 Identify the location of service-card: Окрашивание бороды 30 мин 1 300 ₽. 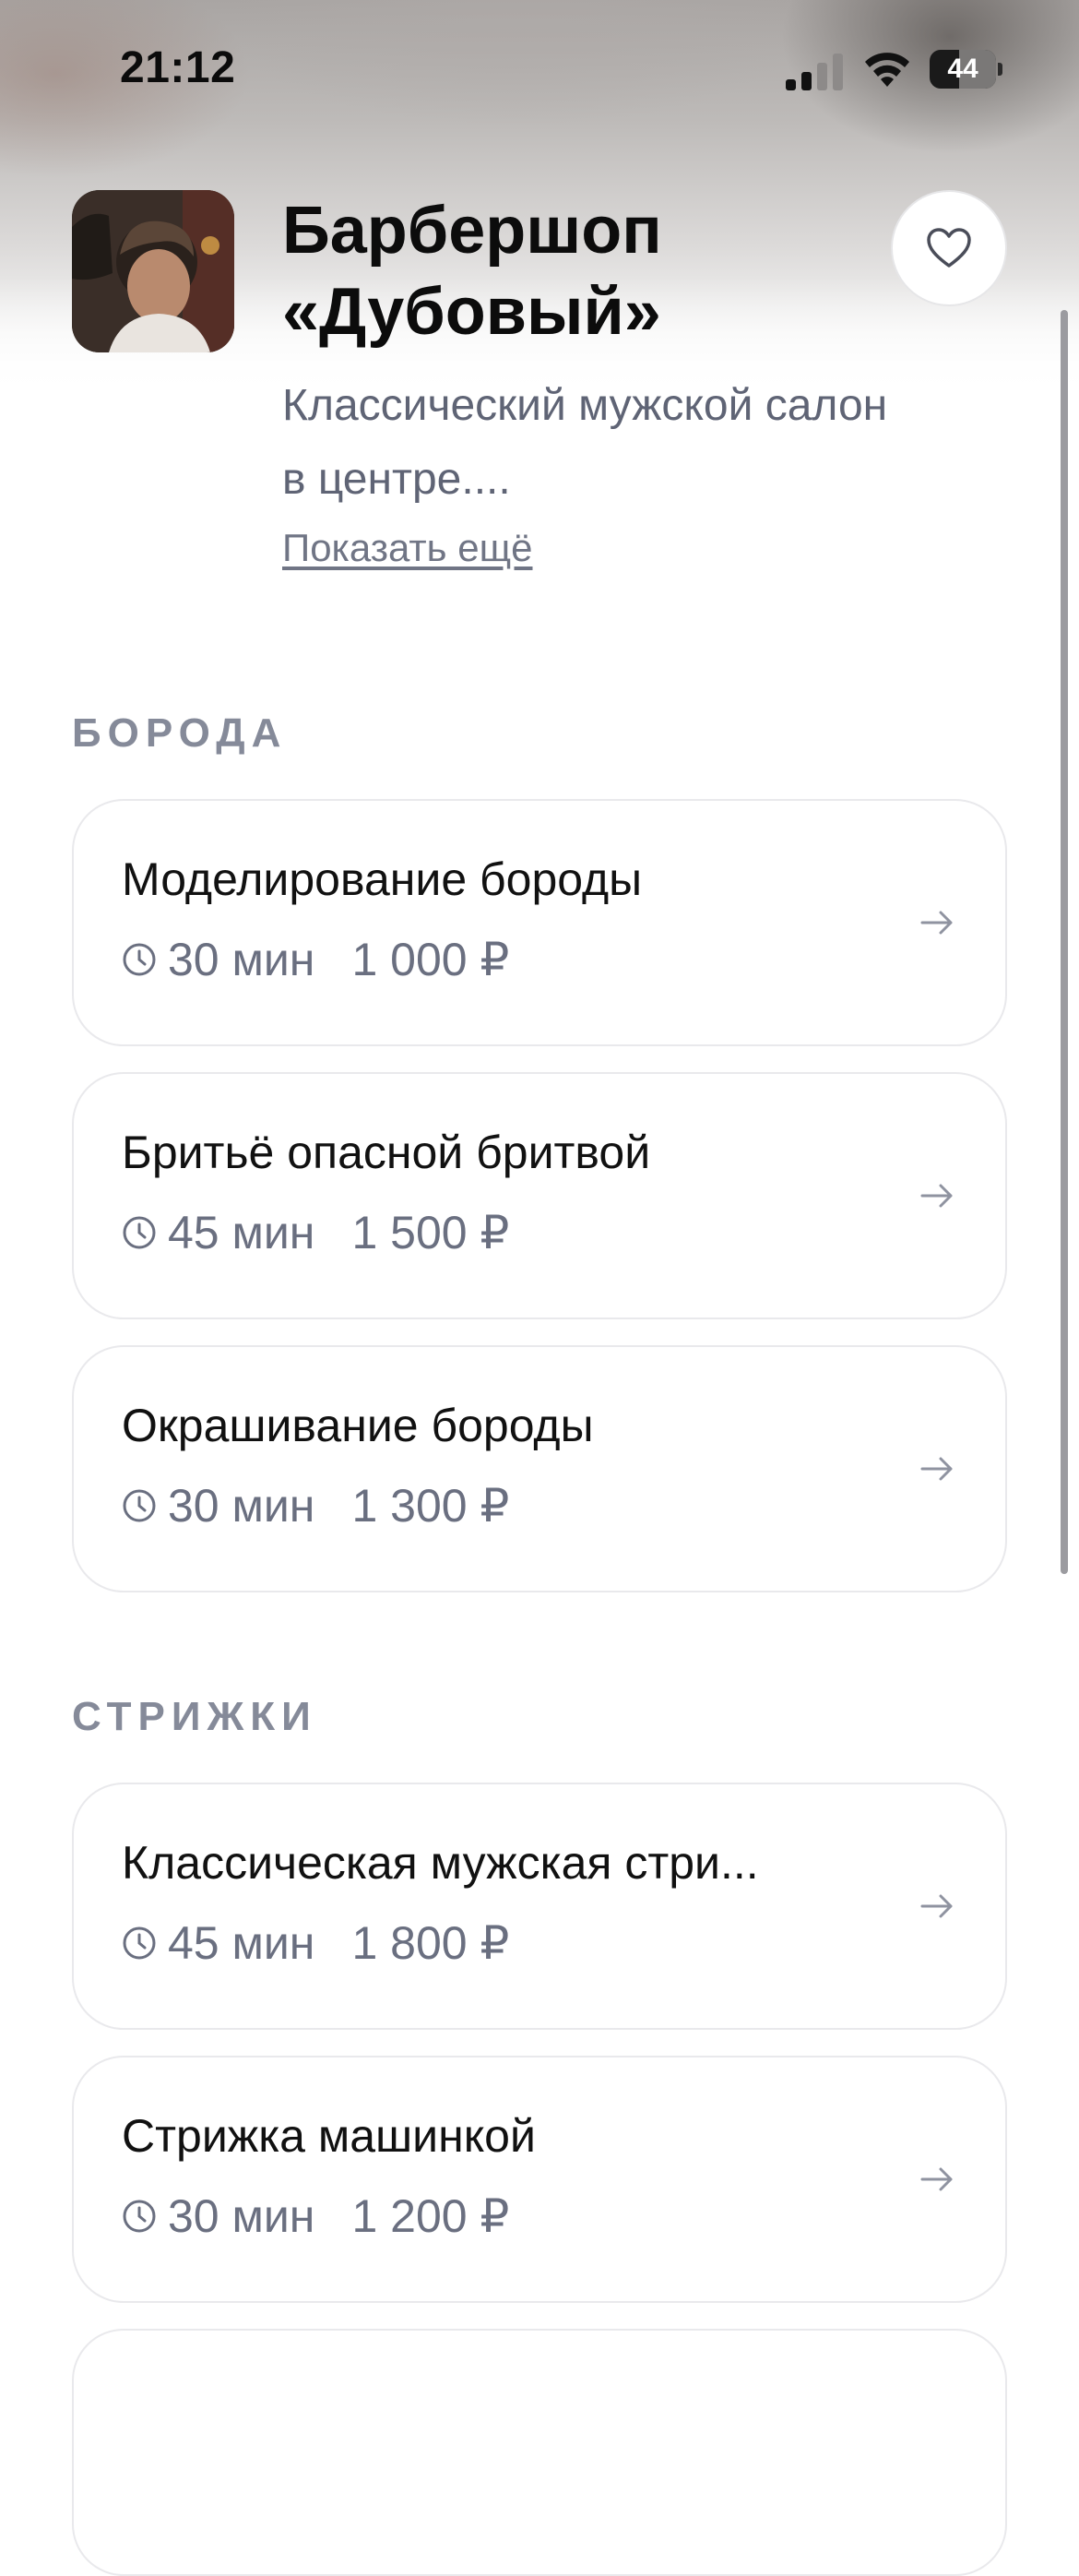
(539, 1468).